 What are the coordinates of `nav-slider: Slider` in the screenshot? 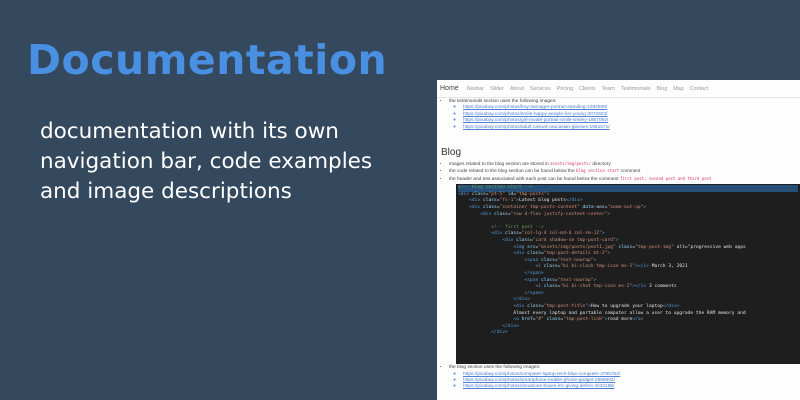 It's located at (497, 89).